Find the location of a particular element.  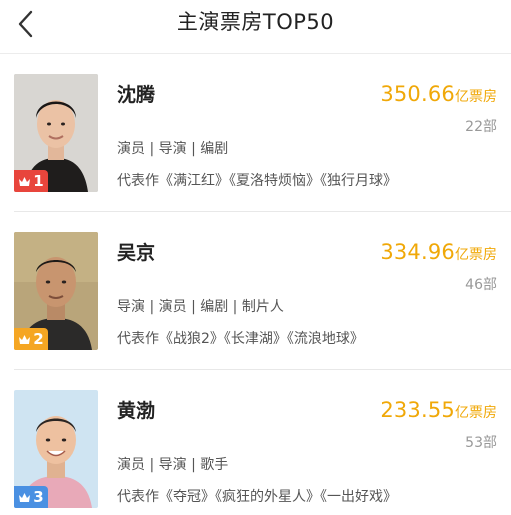

rank-number: 1 is located at coordinates (38, 181).